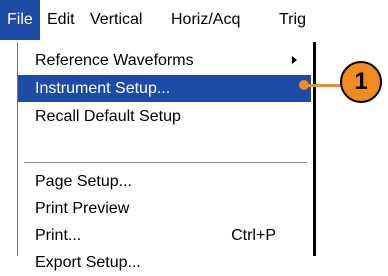 The image size is (388, 276). What do you see at coordinates (116, 20) in the screenshot?
I see `menu-vertical: Vertical` at bounding box center [116, 20].